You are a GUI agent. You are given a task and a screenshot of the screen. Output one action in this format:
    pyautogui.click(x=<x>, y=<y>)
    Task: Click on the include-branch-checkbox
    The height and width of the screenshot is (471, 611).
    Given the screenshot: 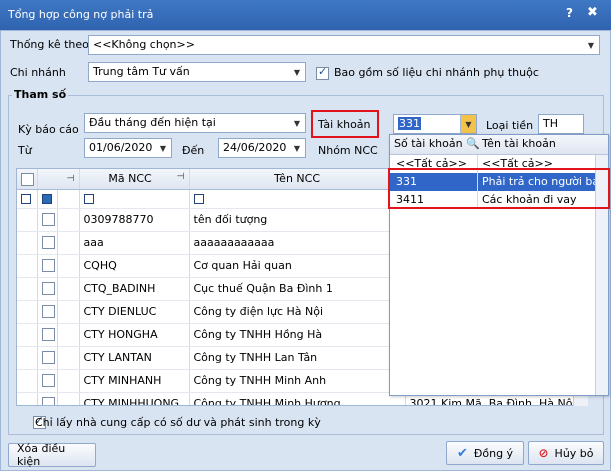 What is the action you would take?
    pyautogui.click(x=322, y=72)
    